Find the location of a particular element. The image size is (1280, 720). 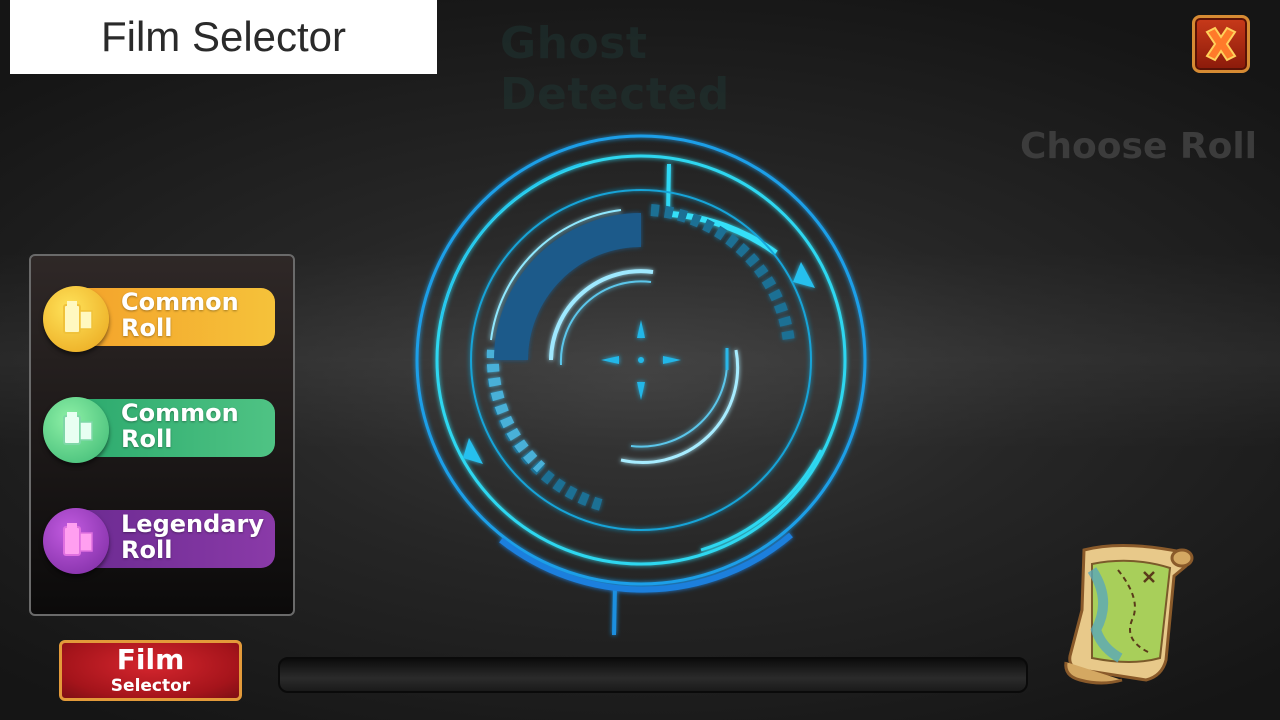

roll-selection-panel: Common Roll Common Roll Legendary Roll is located at coordinates (162, 435).